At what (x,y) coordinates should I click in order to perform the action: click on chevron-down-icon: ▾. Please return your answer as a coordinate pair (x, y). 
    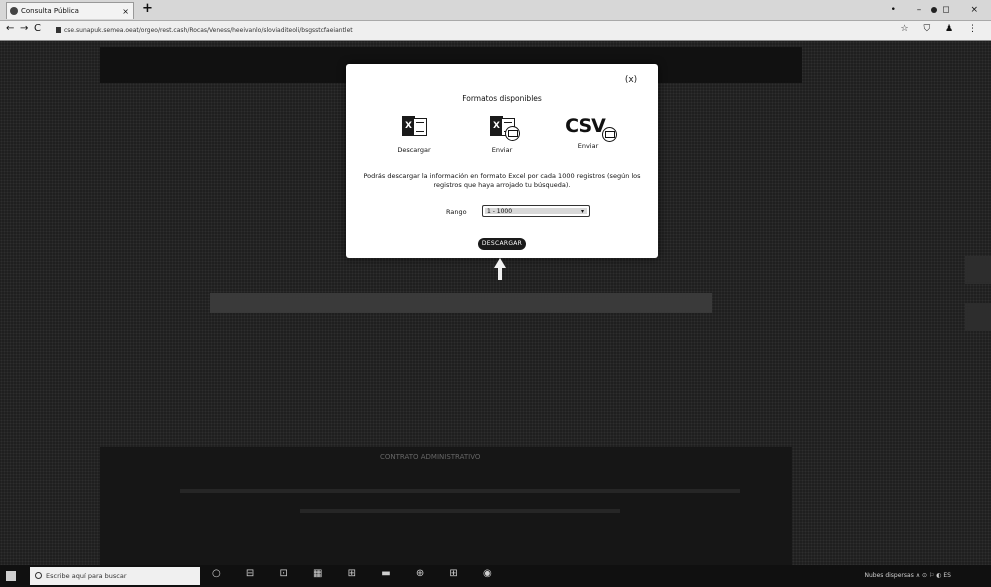
    Looking at the image, I should click on (582, 211).